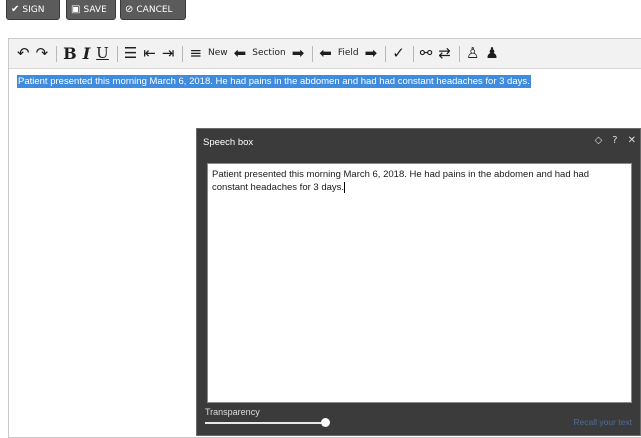  Describe the element at coordinates (76, 9) in the screenshot. I see `floppy-disk-icon: ▣` at that location.